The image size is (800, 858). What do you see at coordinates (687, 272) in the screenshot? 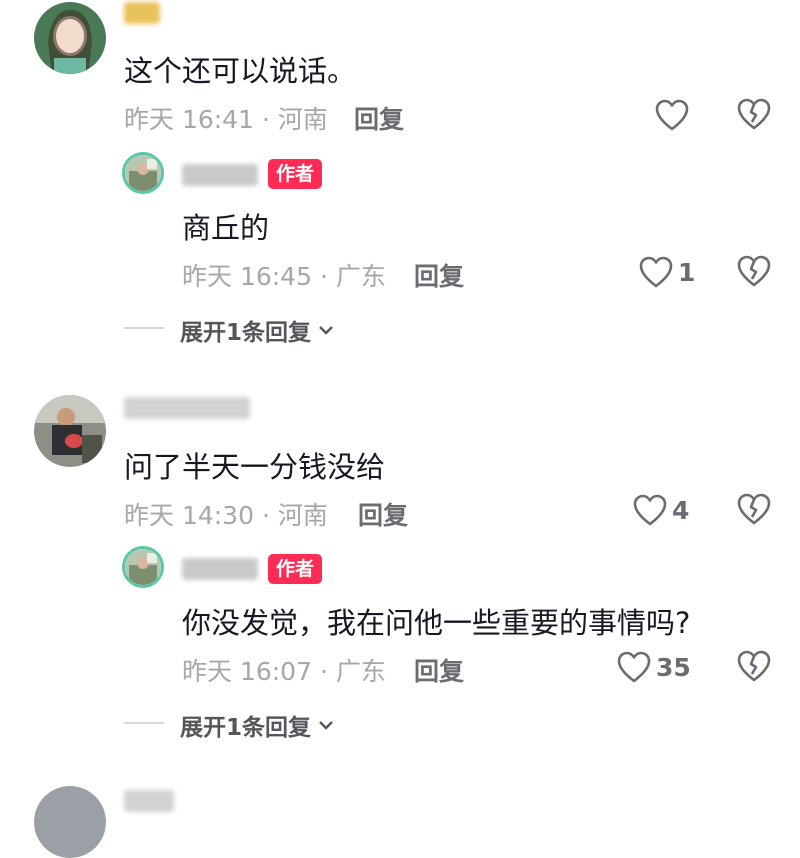
I see `like-count: 1` at bounding box center [687, 272].